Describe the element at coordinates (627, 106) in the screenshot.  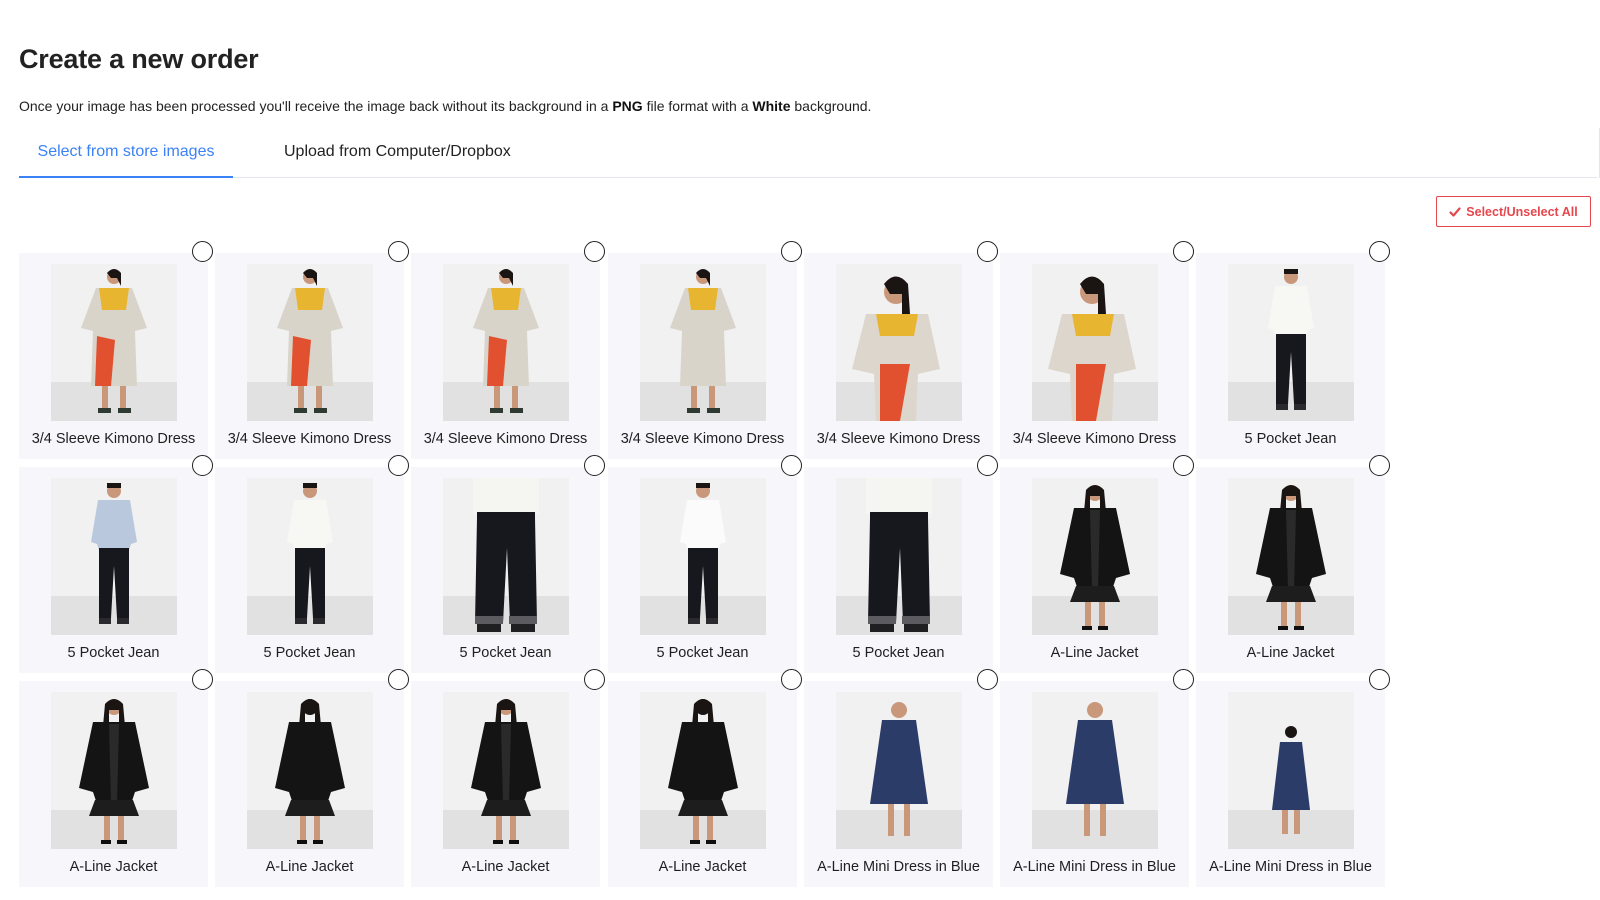
I see `description-format: PNG` at that location.